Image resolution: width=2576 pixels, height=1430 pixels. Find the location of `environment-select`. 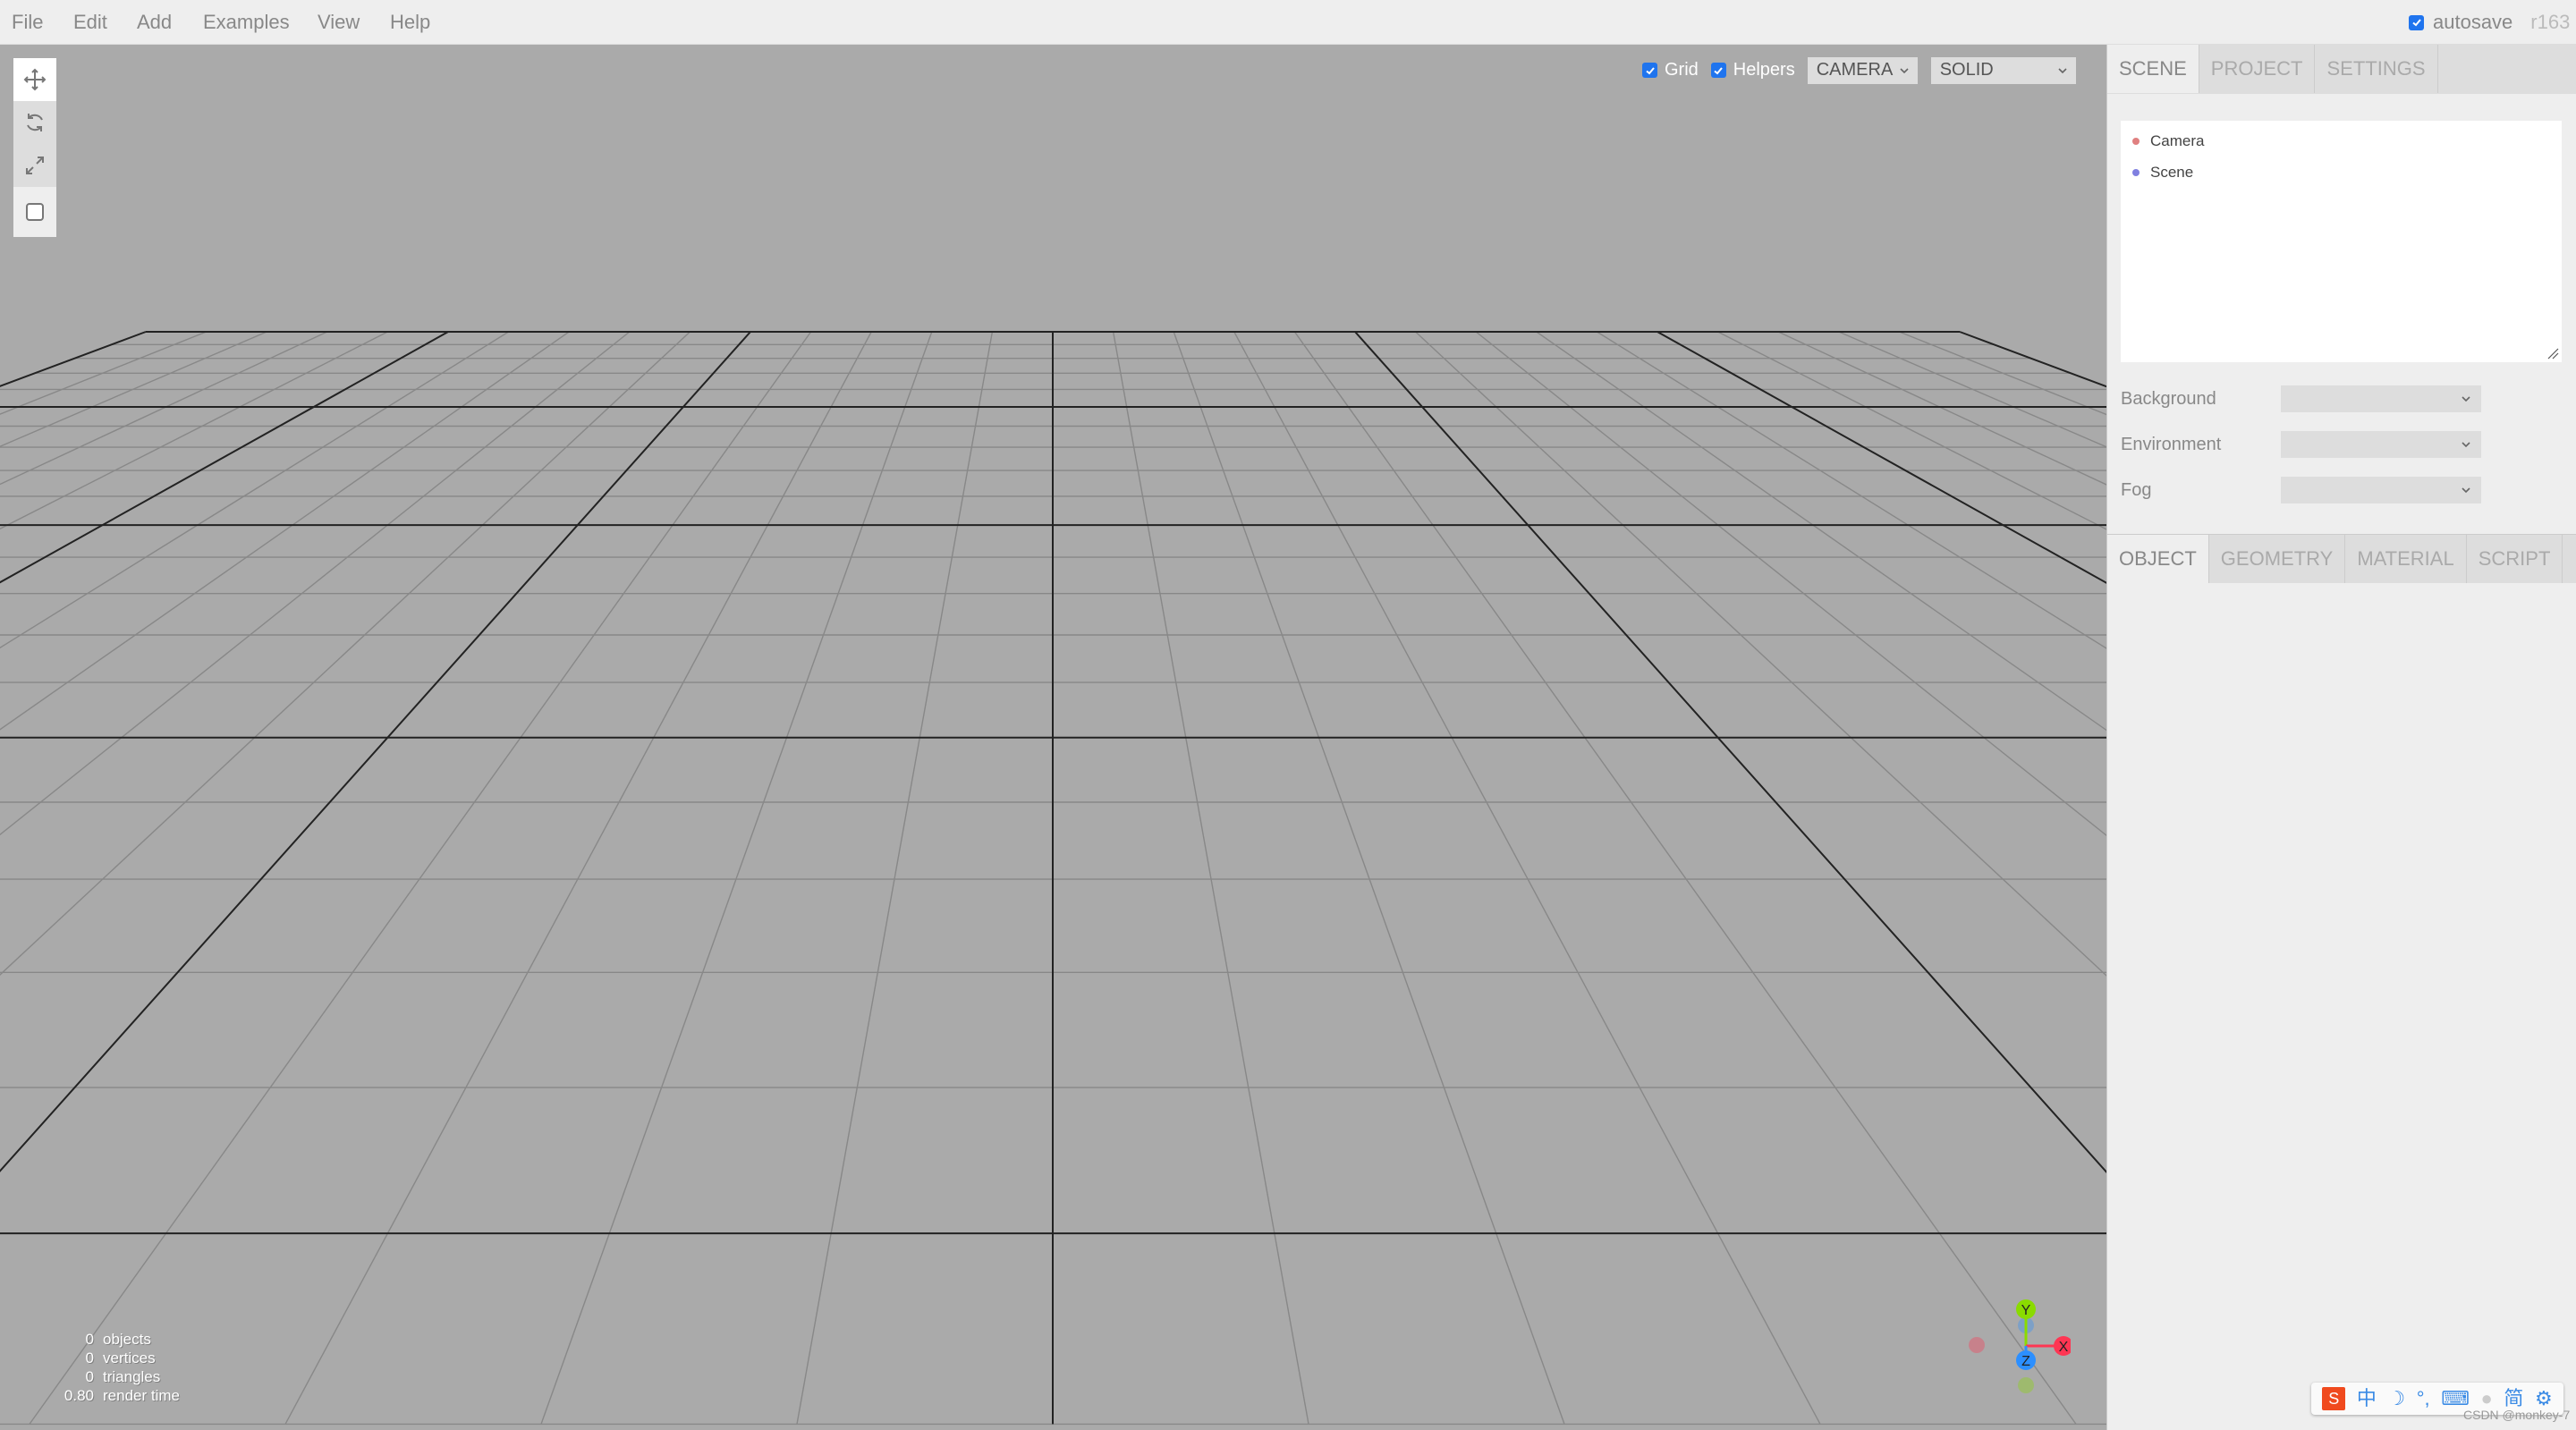

environment-select is located at coordinates (2381, 444).